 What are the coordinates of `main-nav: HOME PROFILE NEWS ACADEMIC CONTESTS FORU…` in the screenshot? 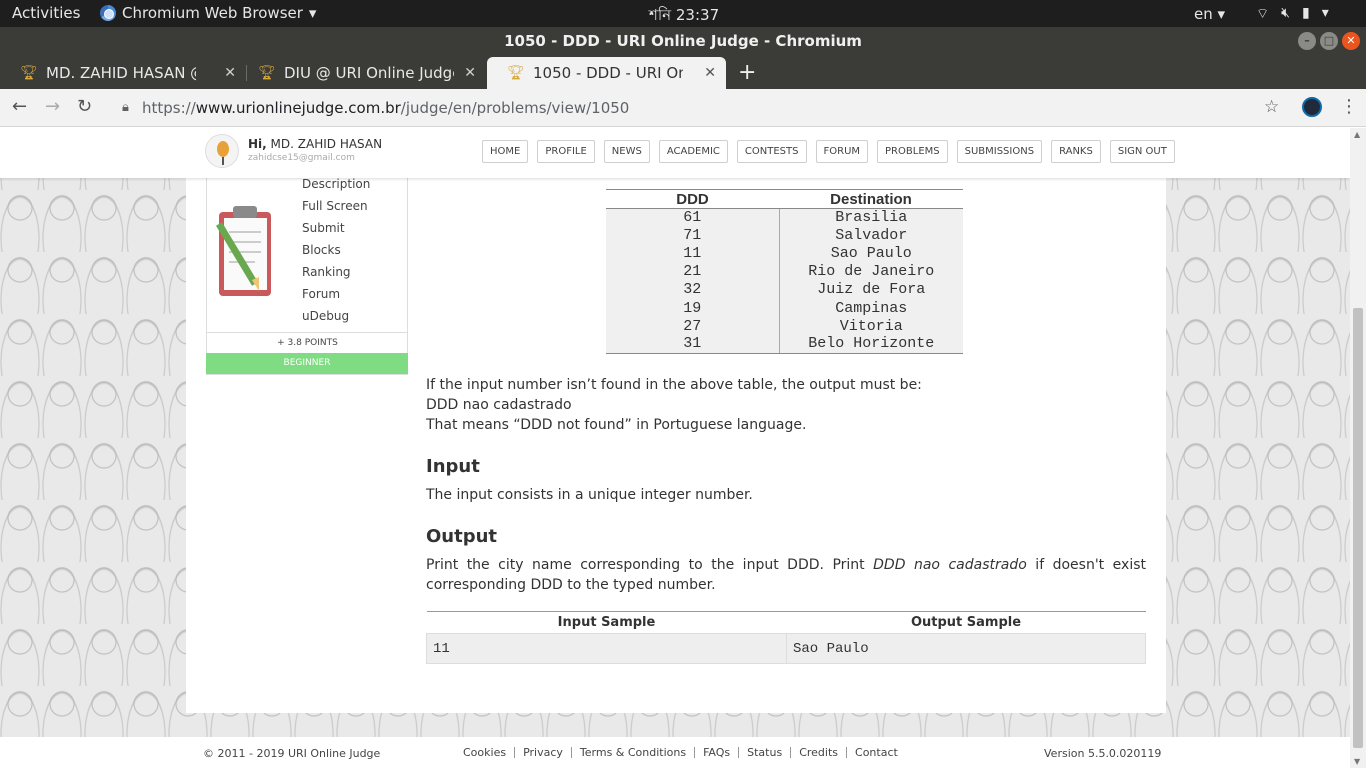 It's located at (828, 151).